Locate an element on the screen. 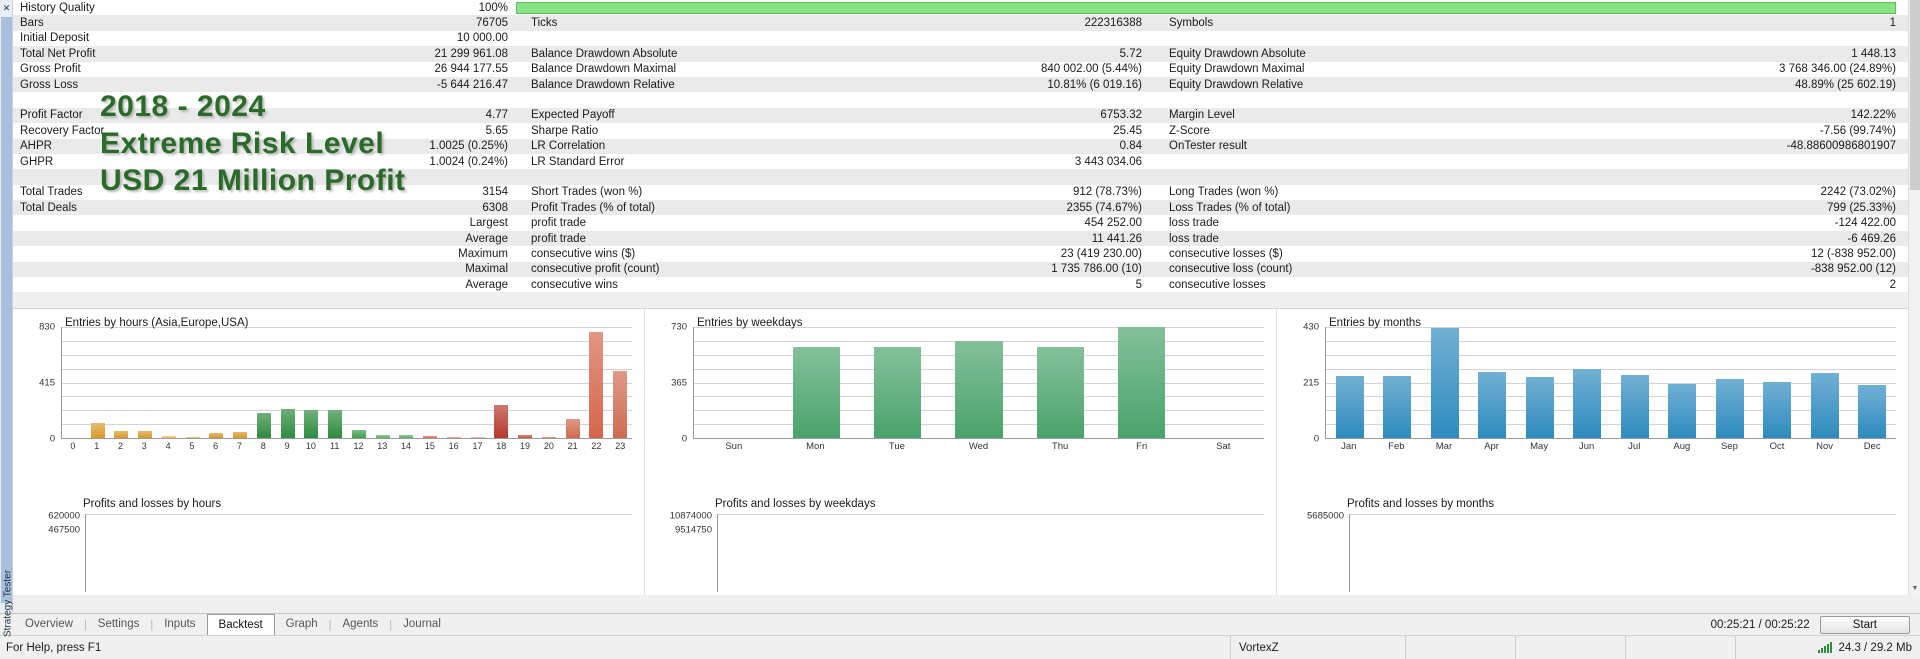  chart-y-tick: 620000 is located at coordinates (64, 516).